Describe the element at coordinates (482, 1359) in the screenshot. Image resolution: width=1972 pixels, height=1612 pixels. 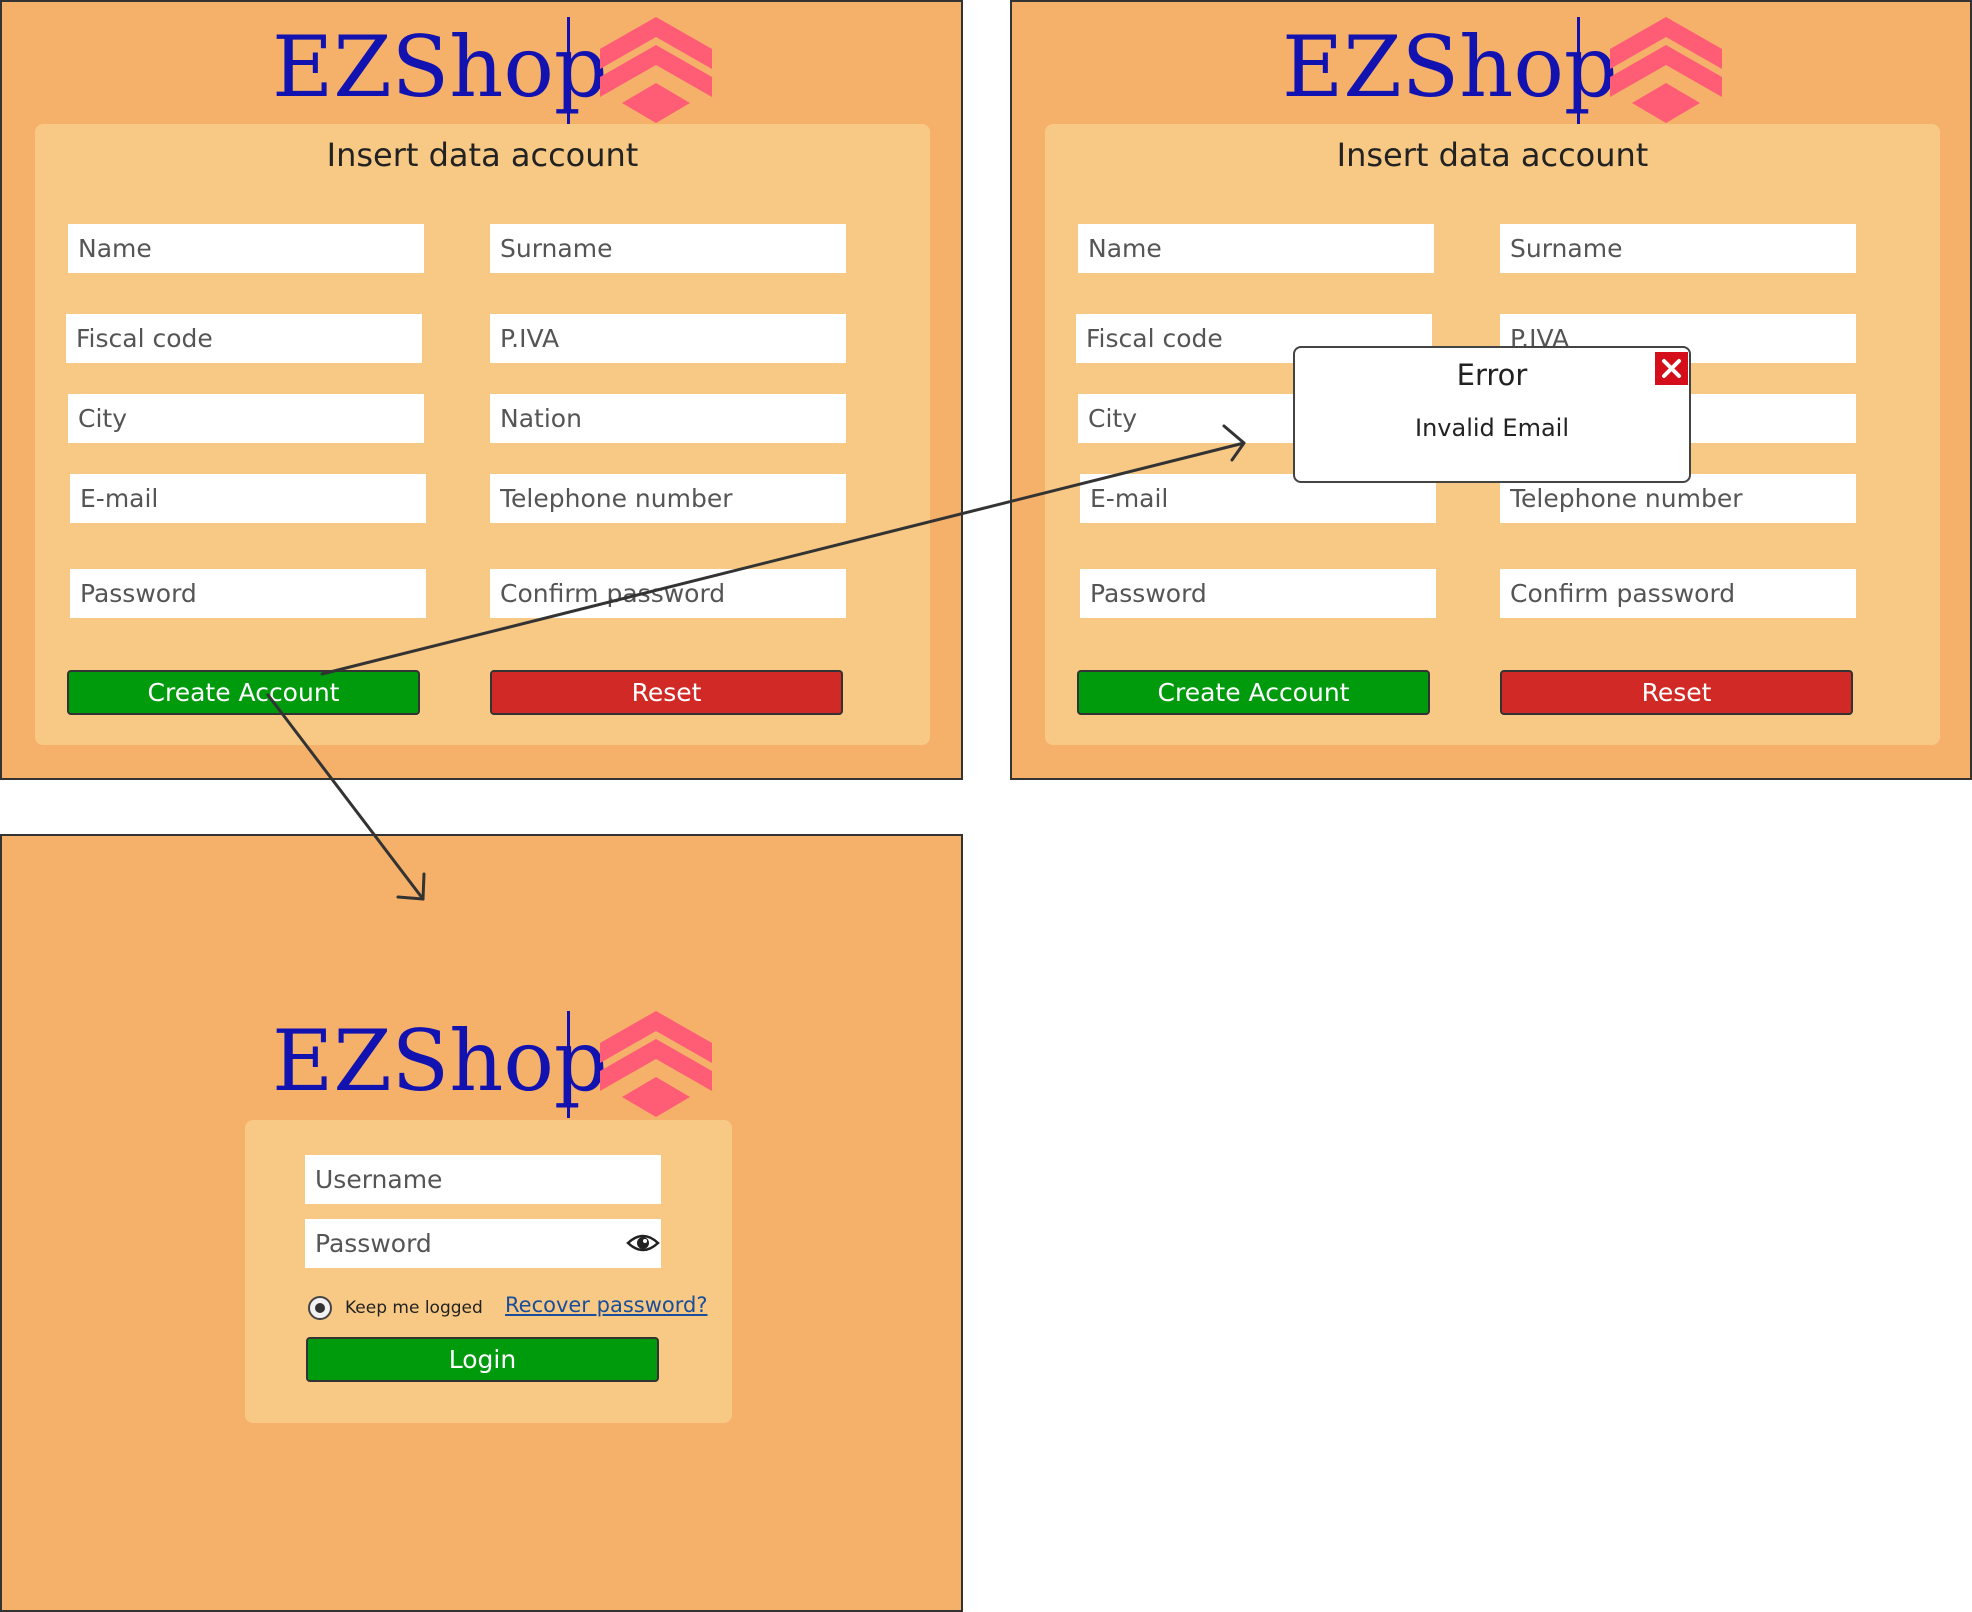
I see `login-button: Login` at that location.